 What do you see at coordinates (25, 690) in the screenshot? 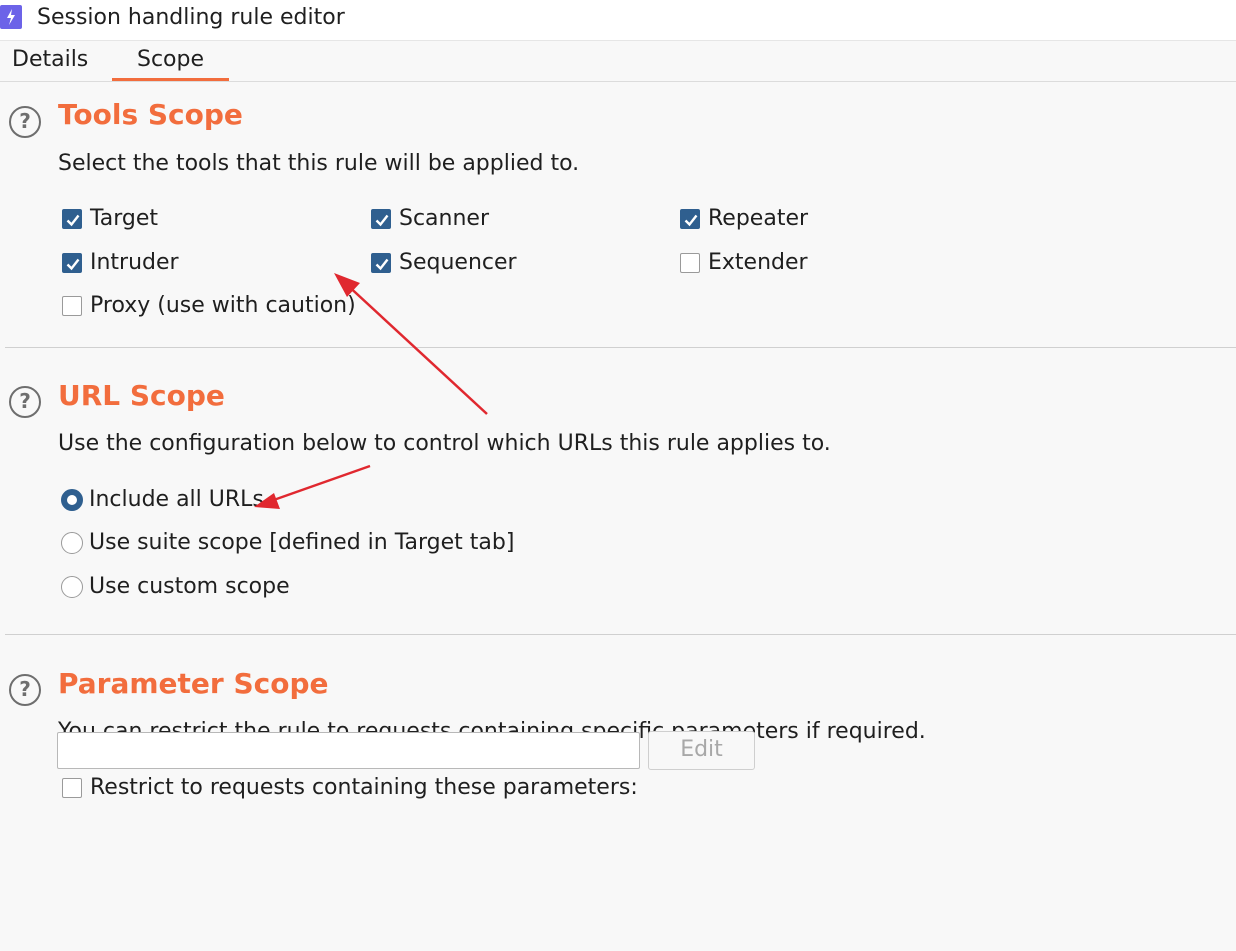
I see `parameter-scope-help-icon: ?` at bounding box center [25, 690].